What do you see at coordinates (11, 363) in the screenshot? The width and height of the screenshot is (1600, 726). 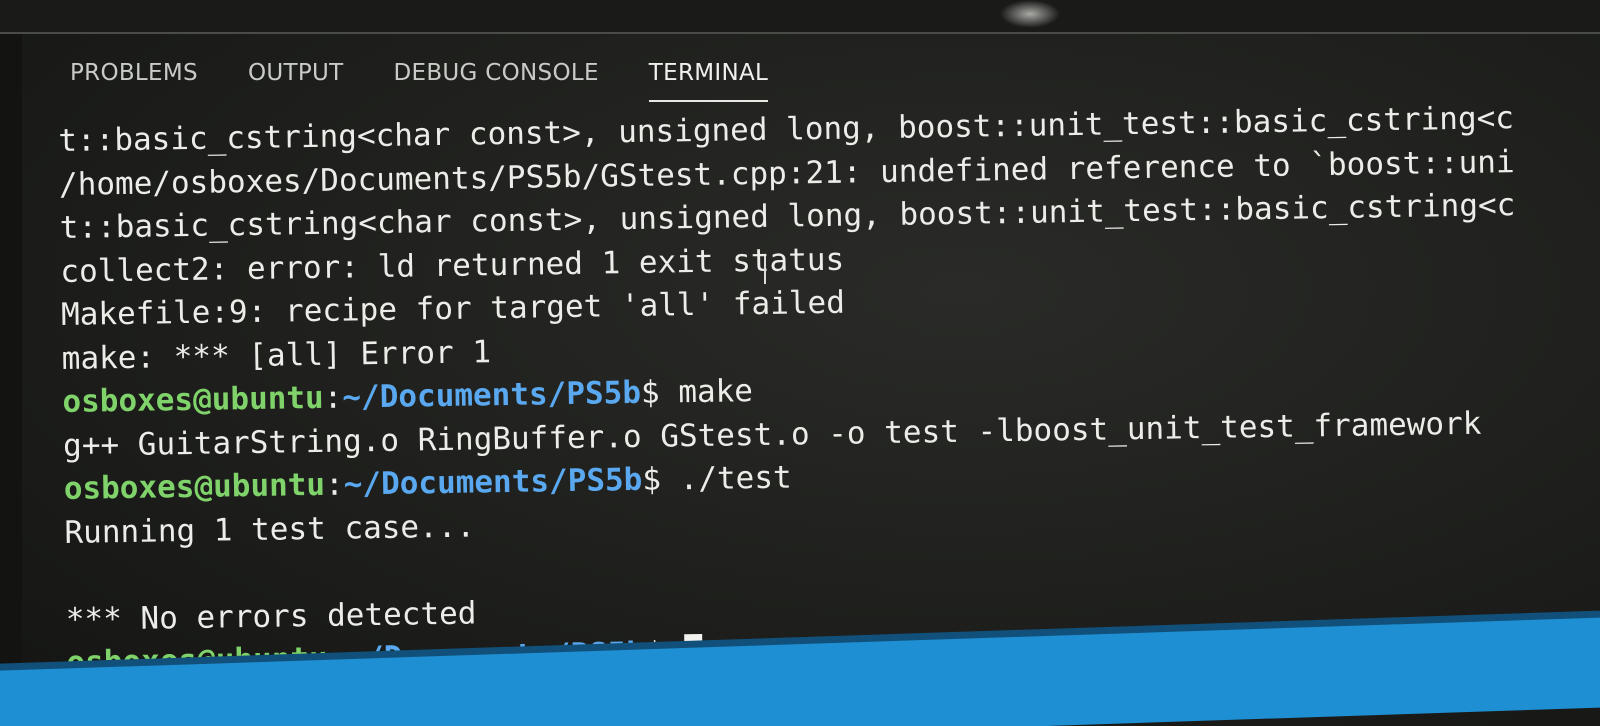 I see `screen-bezel-left` at bounding box center [11, 363].